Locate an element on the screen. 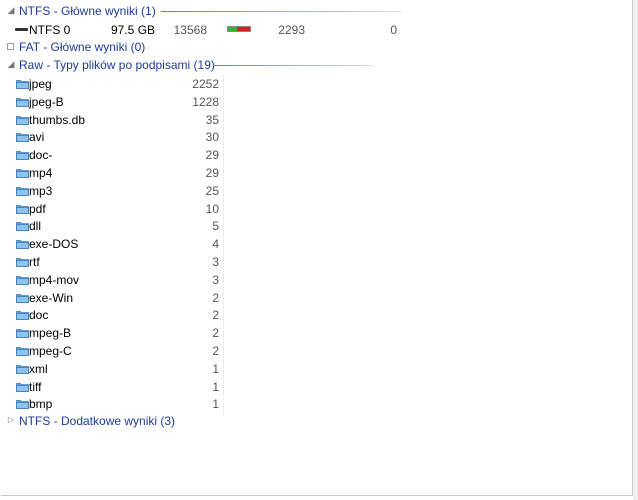 This screenshot has width=638, height=500. partition-name: NTFS 0 is located at coordinates (50, 30).